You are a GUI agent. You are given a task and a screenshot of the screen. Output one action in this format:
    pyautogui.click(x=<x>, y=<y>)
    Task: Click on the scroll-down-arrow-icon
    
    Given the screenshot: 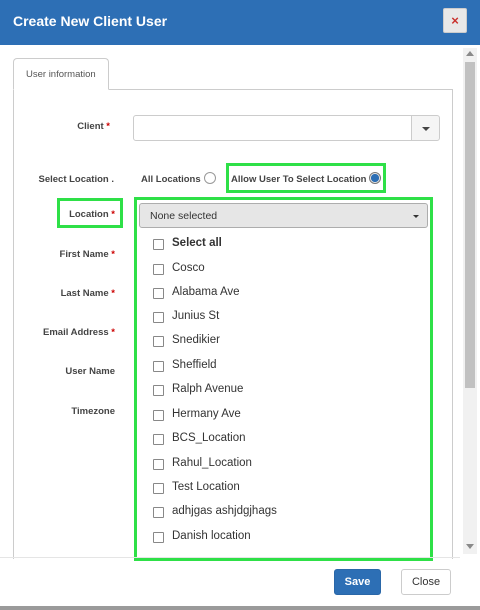 What is the action you would take?
    pyautogui.click(x=470, y=546)
    